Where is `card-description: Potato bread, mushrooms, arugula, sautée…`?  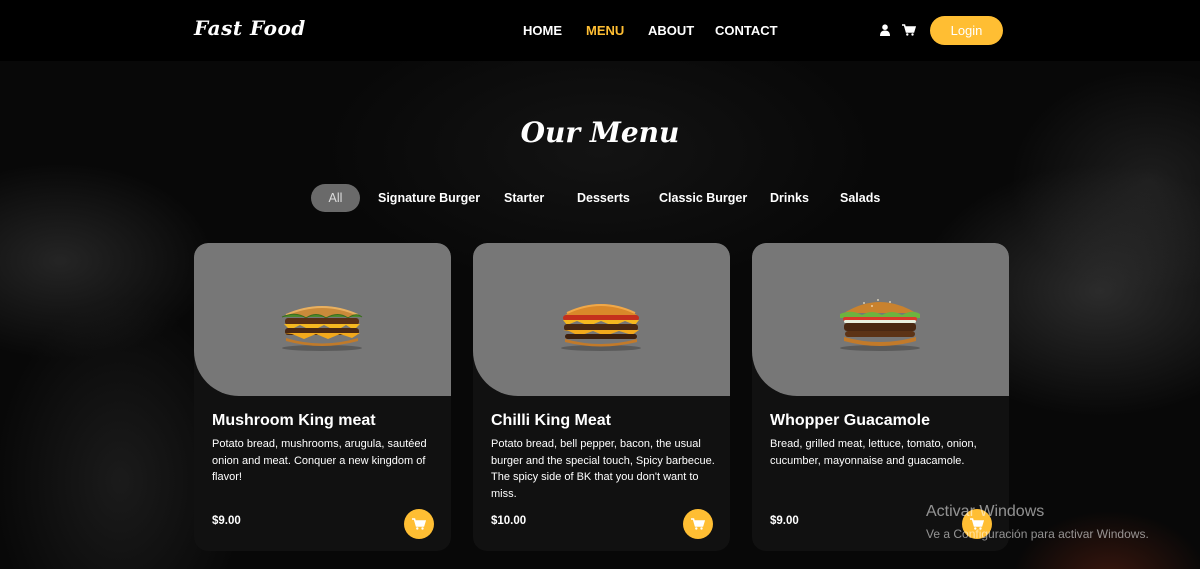
card-description: Potato bread, mushrooms, arugula, sautée… is located at coordinates (319, 460).